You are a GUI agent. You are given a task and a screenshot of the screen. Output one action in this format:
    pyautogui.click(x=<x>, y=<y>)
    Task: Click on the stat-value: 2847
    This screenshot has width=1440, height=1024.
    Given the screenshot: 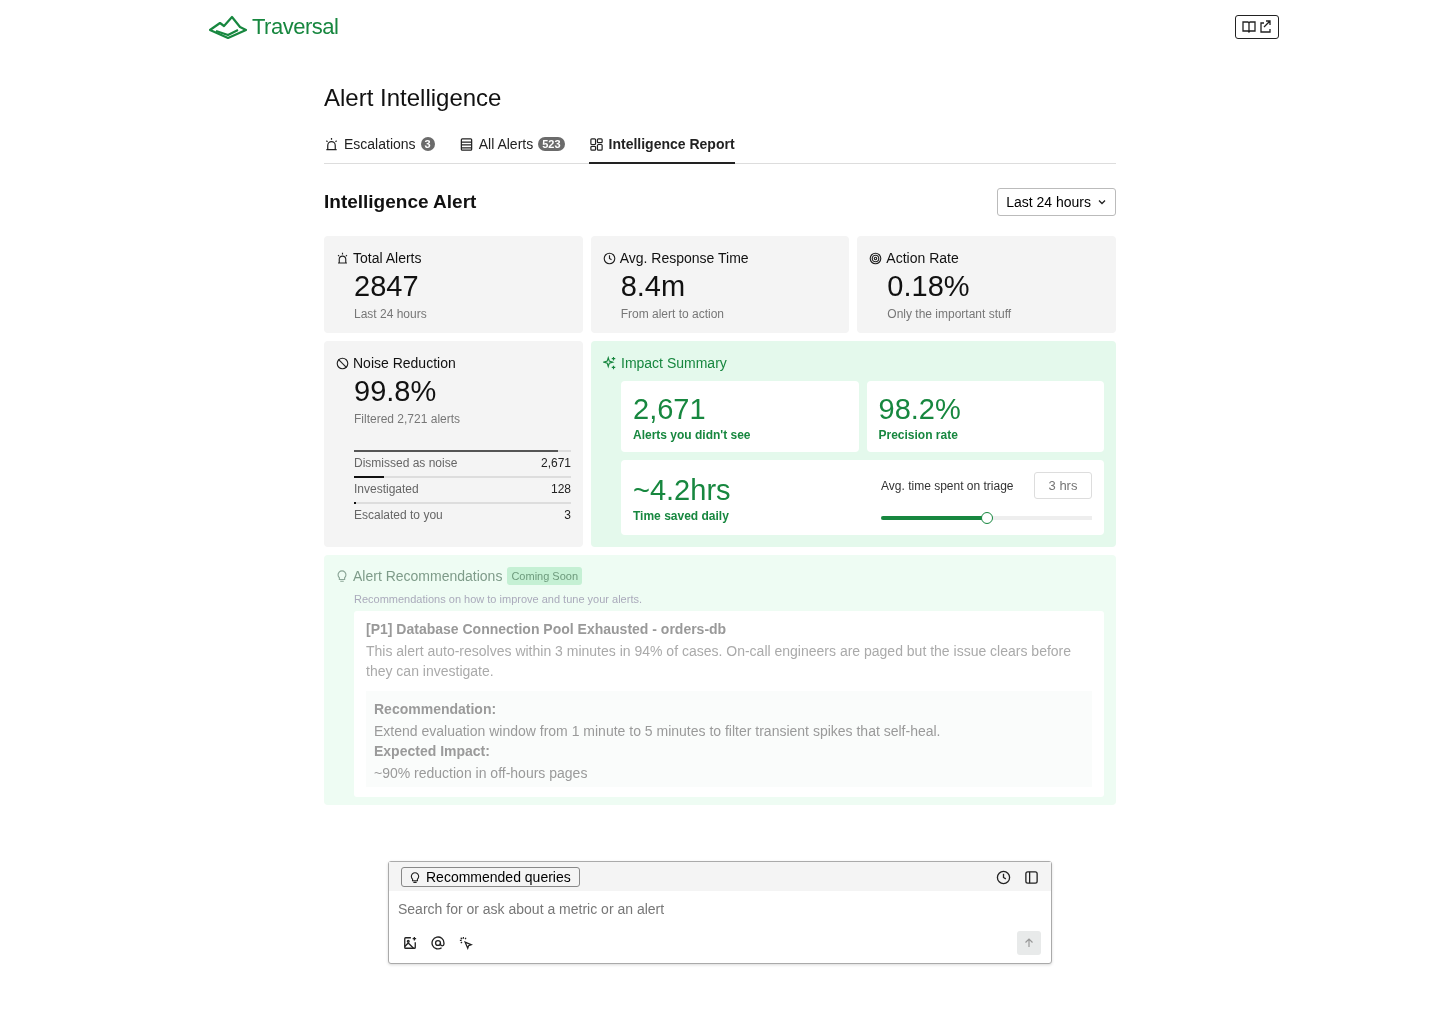 What is the action you would take?
    pyautogui.click(x=387, y=286)
    